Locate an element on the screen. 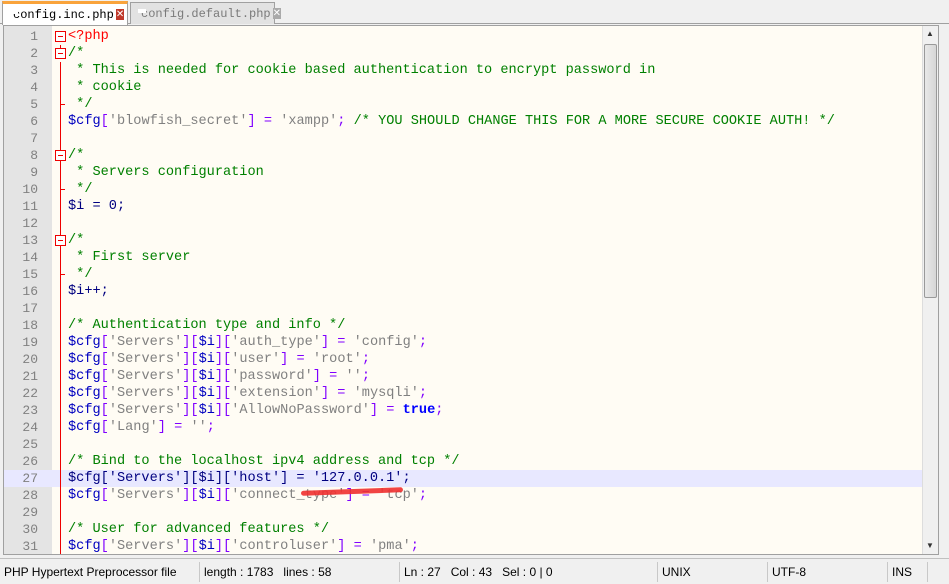 This screenshot has width=949, height=584. code-line: 10 */ is located at coordinates (463, 189).